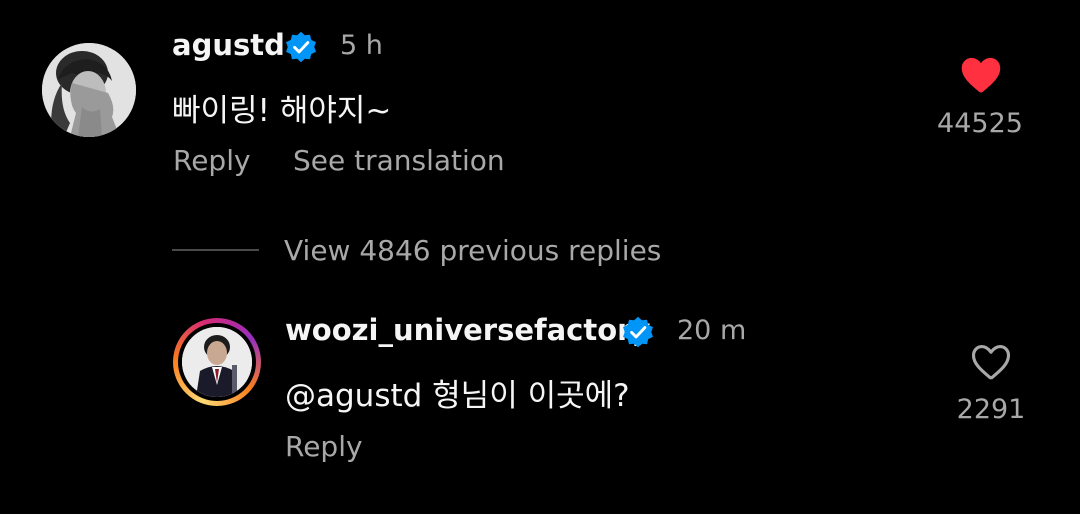  Describe the element at coordinates (472, 250) in the screenshot. I see `view-previous-replies-button: View 4846 previous replies` at that location.